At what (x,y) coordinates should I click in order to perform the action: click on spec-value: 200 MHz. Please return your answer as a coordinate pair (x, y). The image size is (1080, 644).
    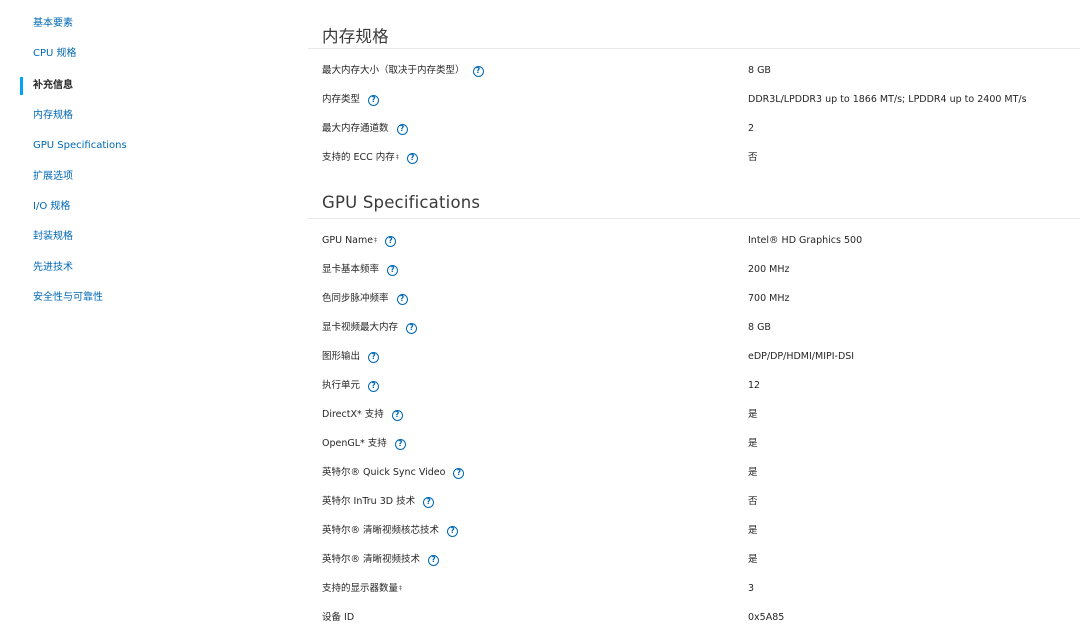
    Looking at the image, I should click on (769, 269).